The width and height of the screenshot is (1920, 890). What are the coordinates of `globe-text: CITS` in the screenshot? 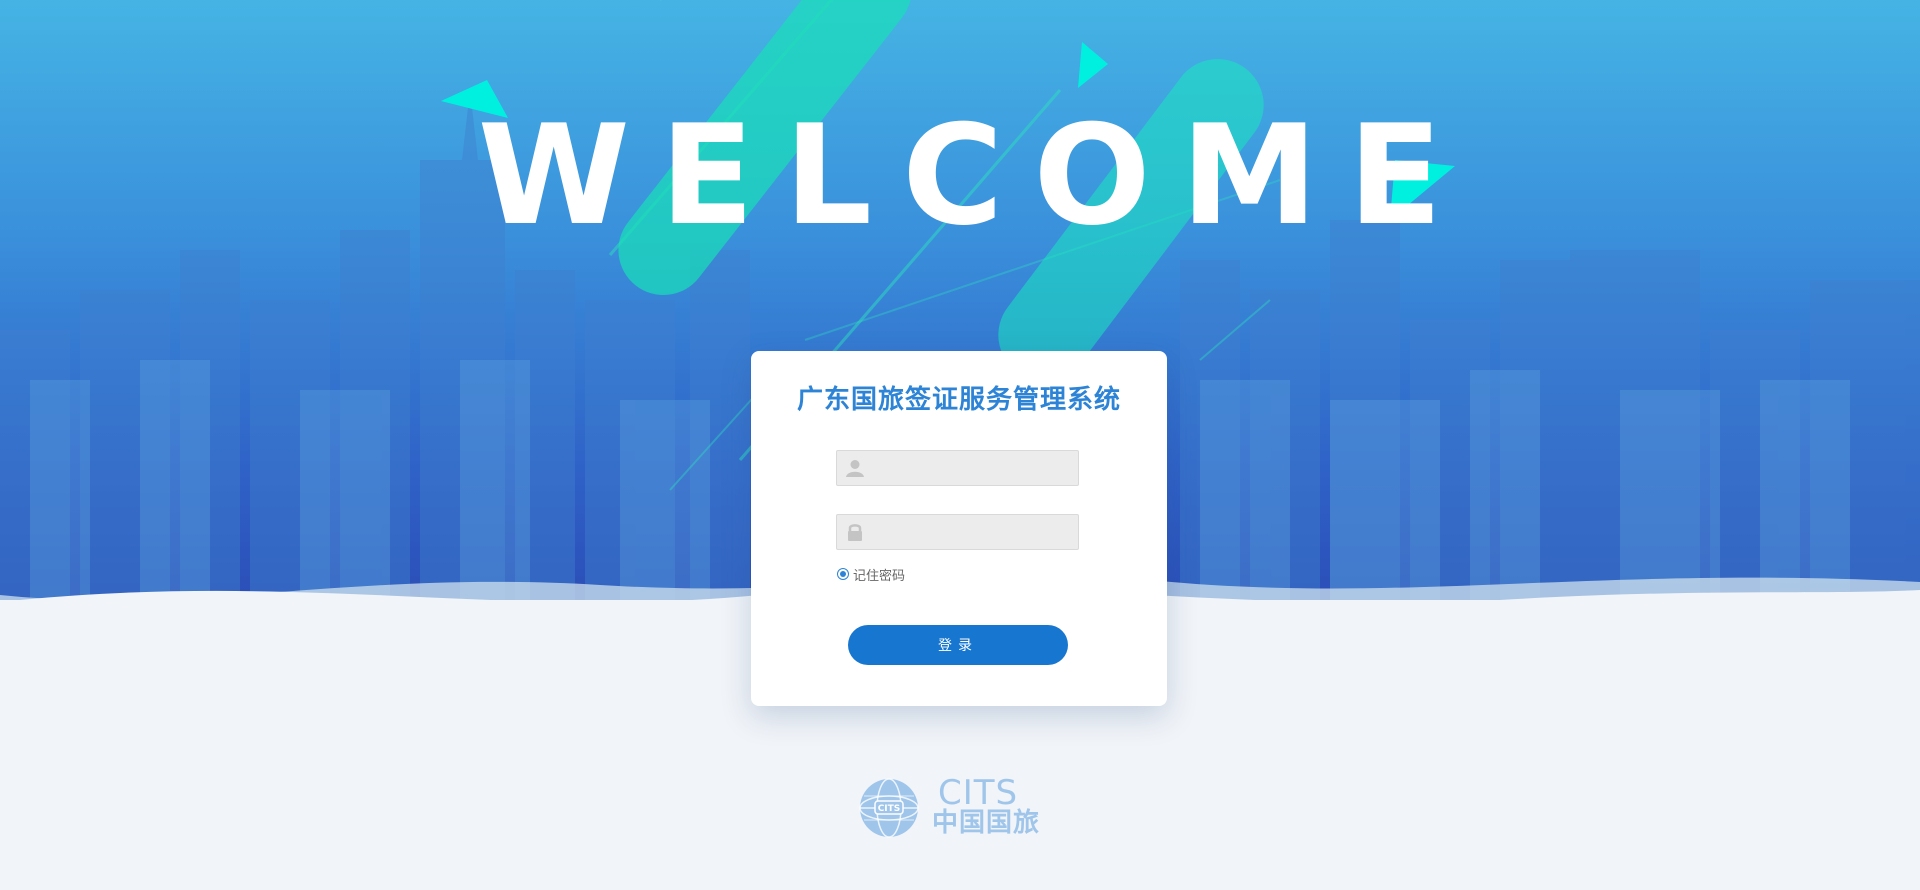 It's located at (889, 809).